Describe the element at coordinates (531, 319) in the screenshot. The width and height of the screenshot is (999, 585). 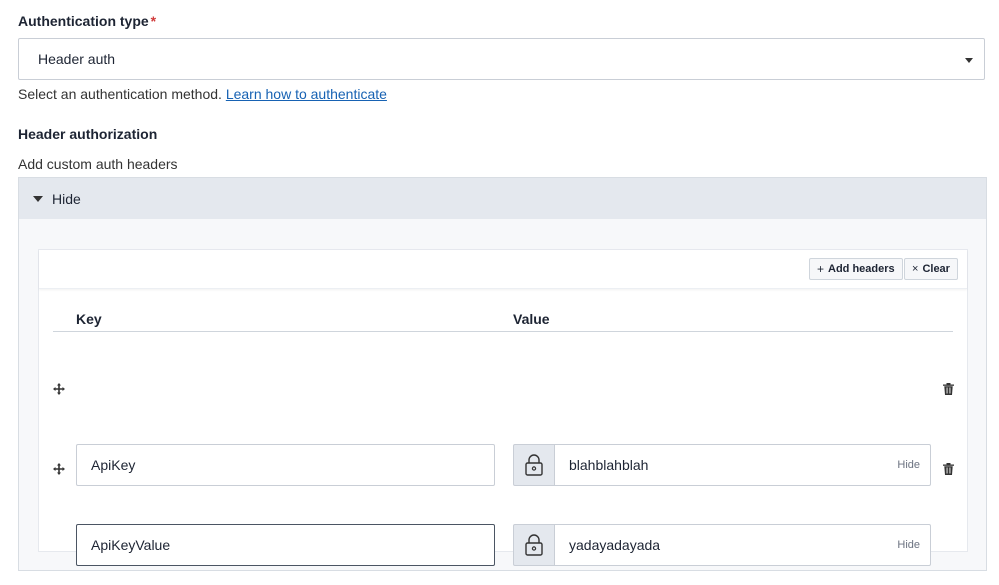
I see `column-header-value: Value` at that location.